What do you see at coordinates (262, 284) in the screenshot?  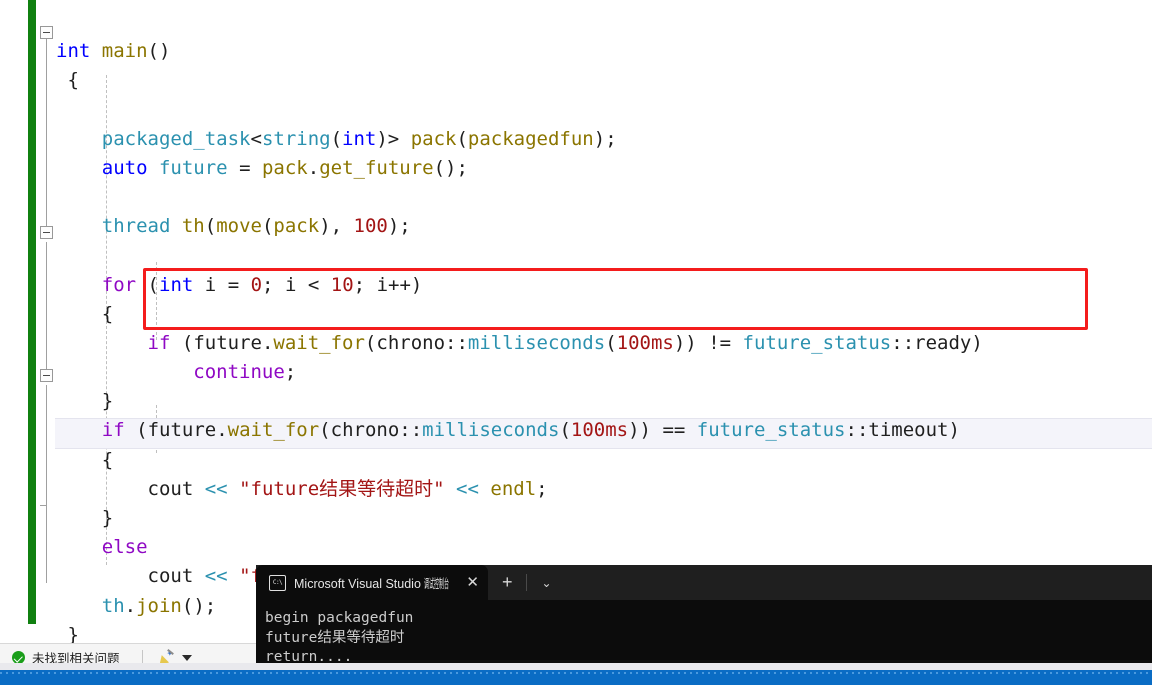 I see `code-line: for (int i = 0; i < 10; i++)` at bounding box center [262, 284].